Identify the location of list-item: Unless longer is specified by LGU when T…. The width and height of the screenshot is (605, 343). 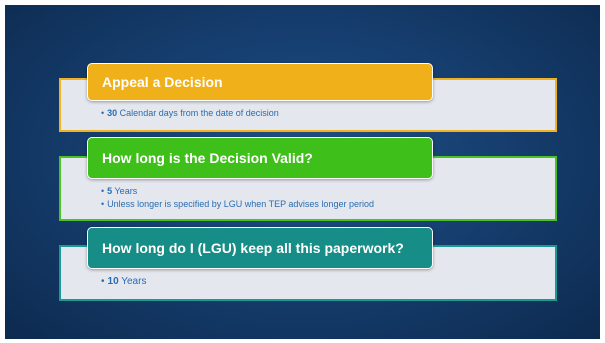
(237, 204).